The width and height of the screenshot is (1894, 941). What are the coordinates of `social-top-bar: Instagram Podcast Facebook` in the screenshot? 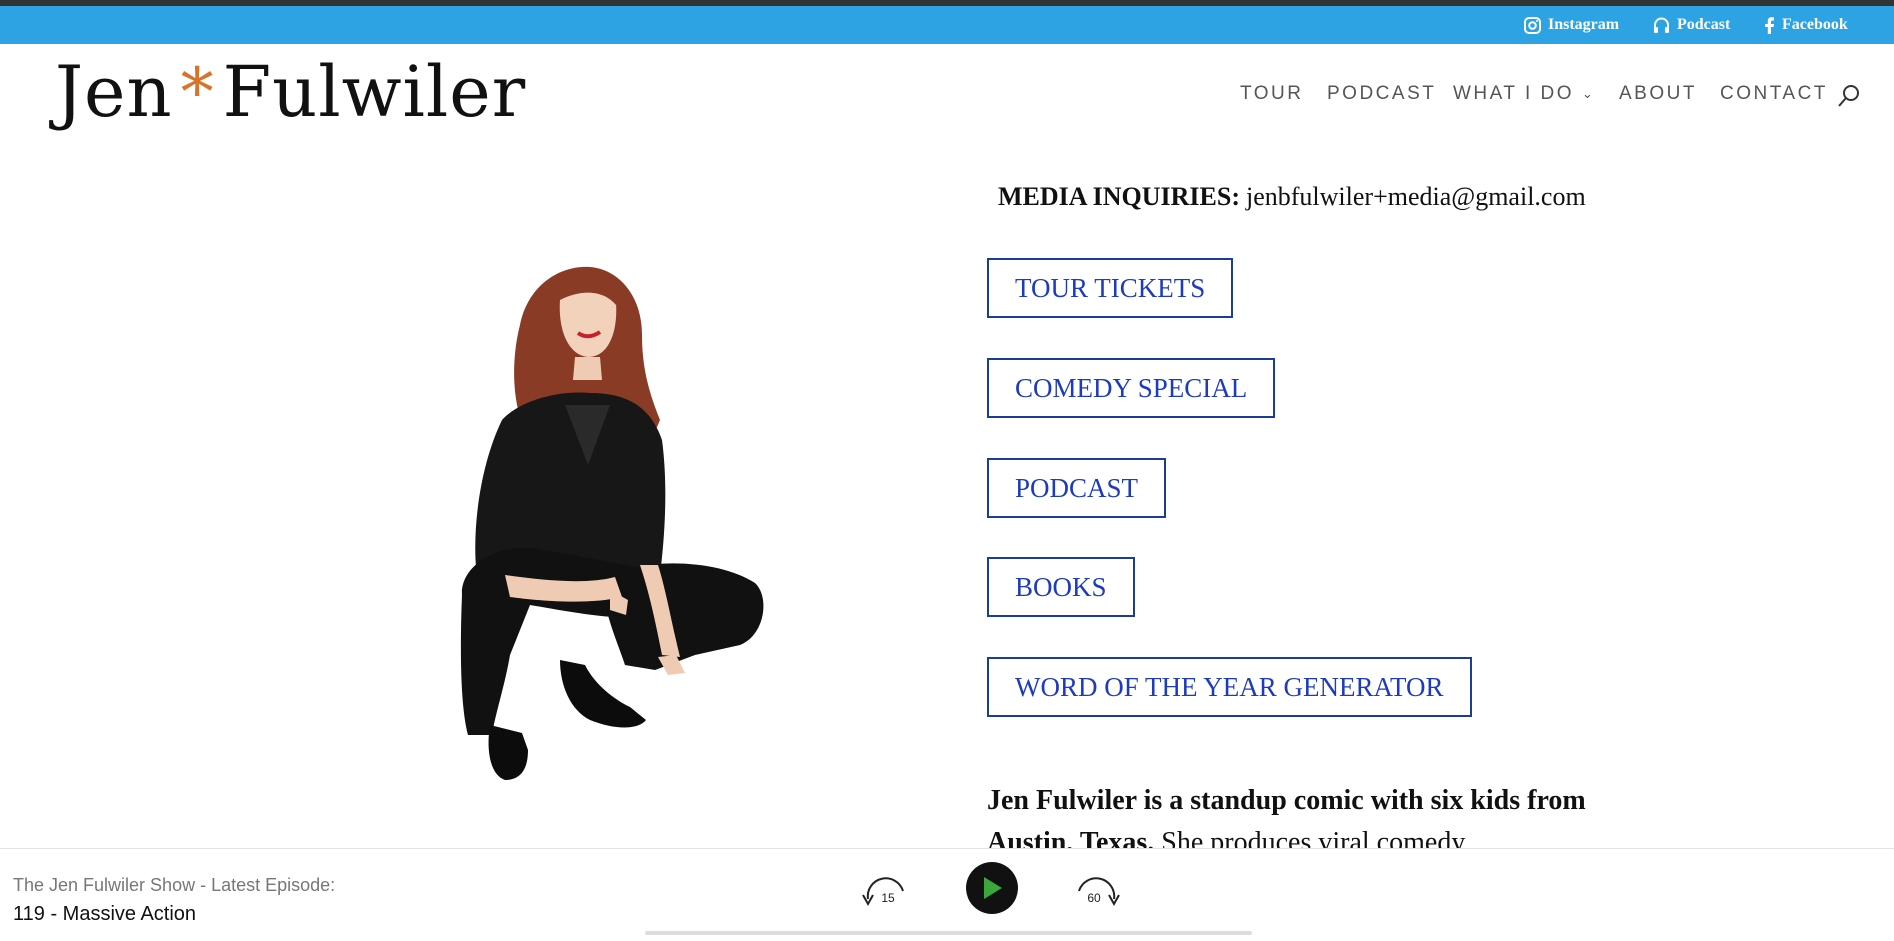 It's located at (947, 25).